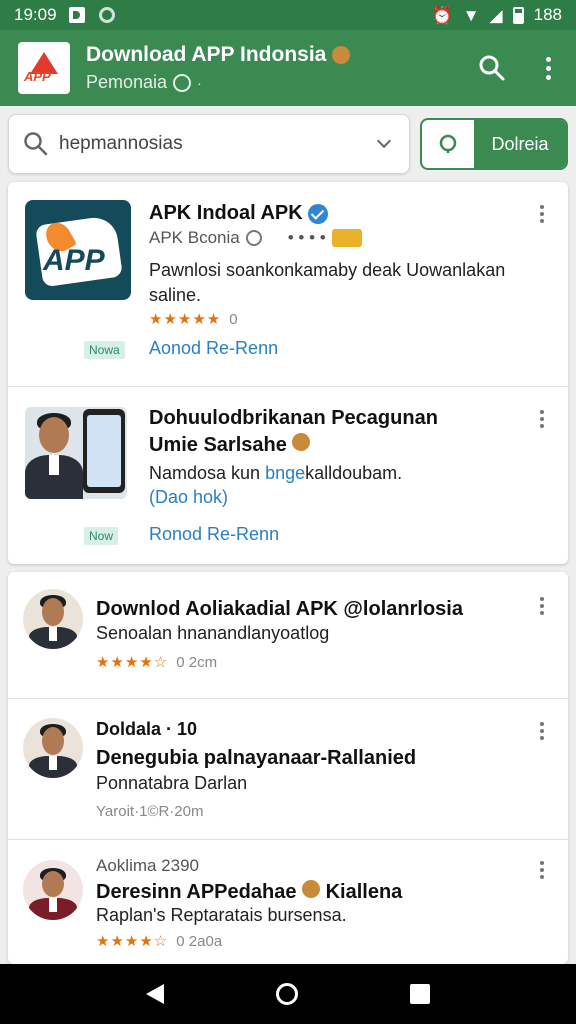 The image size is (576, 1024). I want to click on recents-icon, so click(420, 994).